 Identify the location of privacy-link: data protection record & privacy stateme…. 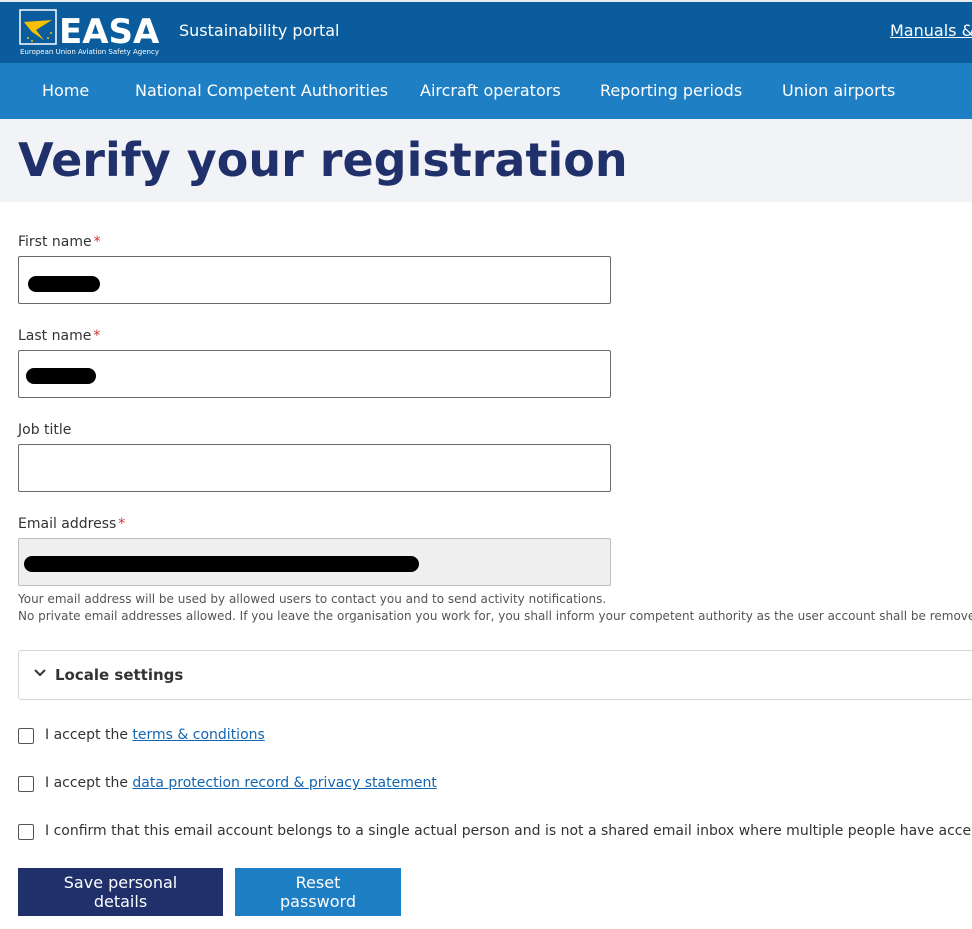
(284, 783).